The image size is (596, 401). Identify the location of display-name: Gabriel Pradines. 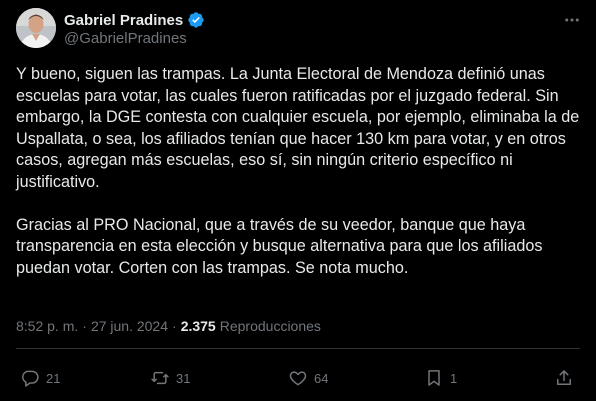
(123, 20).